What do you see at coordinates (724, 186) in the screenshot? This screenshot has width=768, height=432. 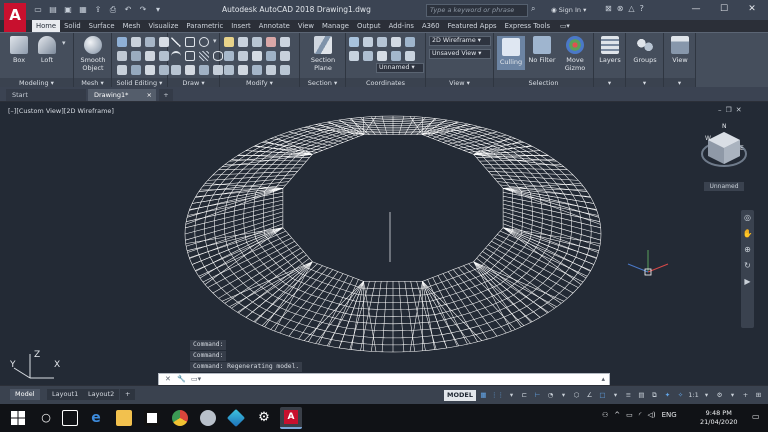 I see `wcs-menu: Unnamed` at bounding box center [724, 186].